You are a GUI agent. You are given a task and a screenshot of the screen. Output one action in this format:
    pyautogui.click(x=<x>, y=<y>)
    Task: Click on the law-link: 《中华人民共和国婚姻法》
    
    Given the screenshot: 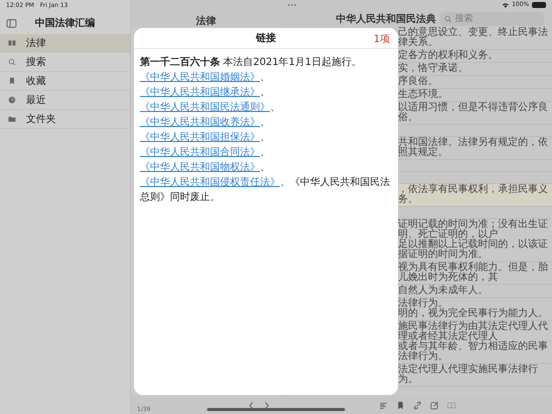 What is the action you would take?
    pyautogui.click(x=200, y=77)
    